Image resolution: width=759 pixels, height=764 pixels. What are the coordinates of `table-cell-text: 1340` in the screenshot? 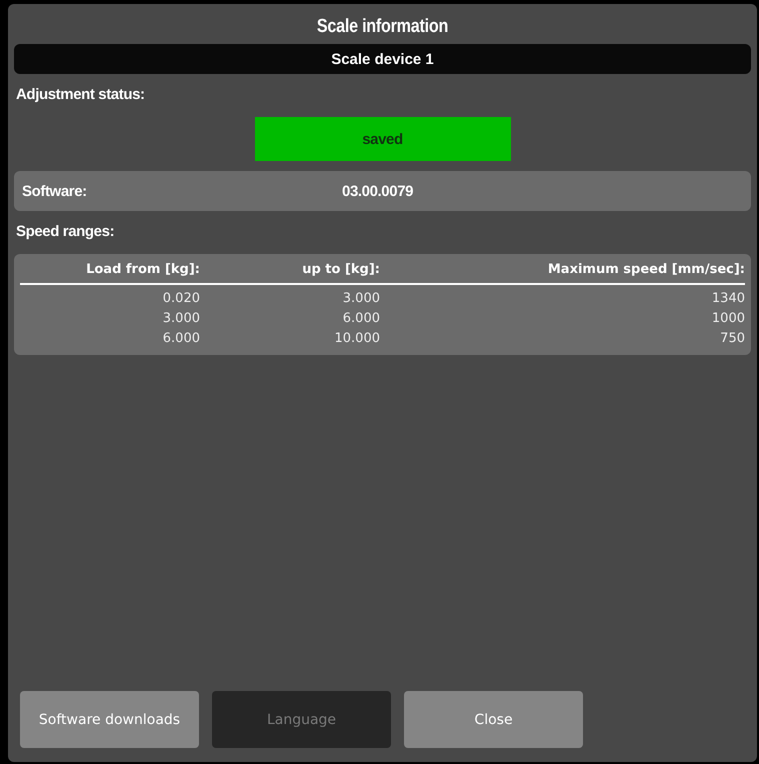 It's located at (727, 299).